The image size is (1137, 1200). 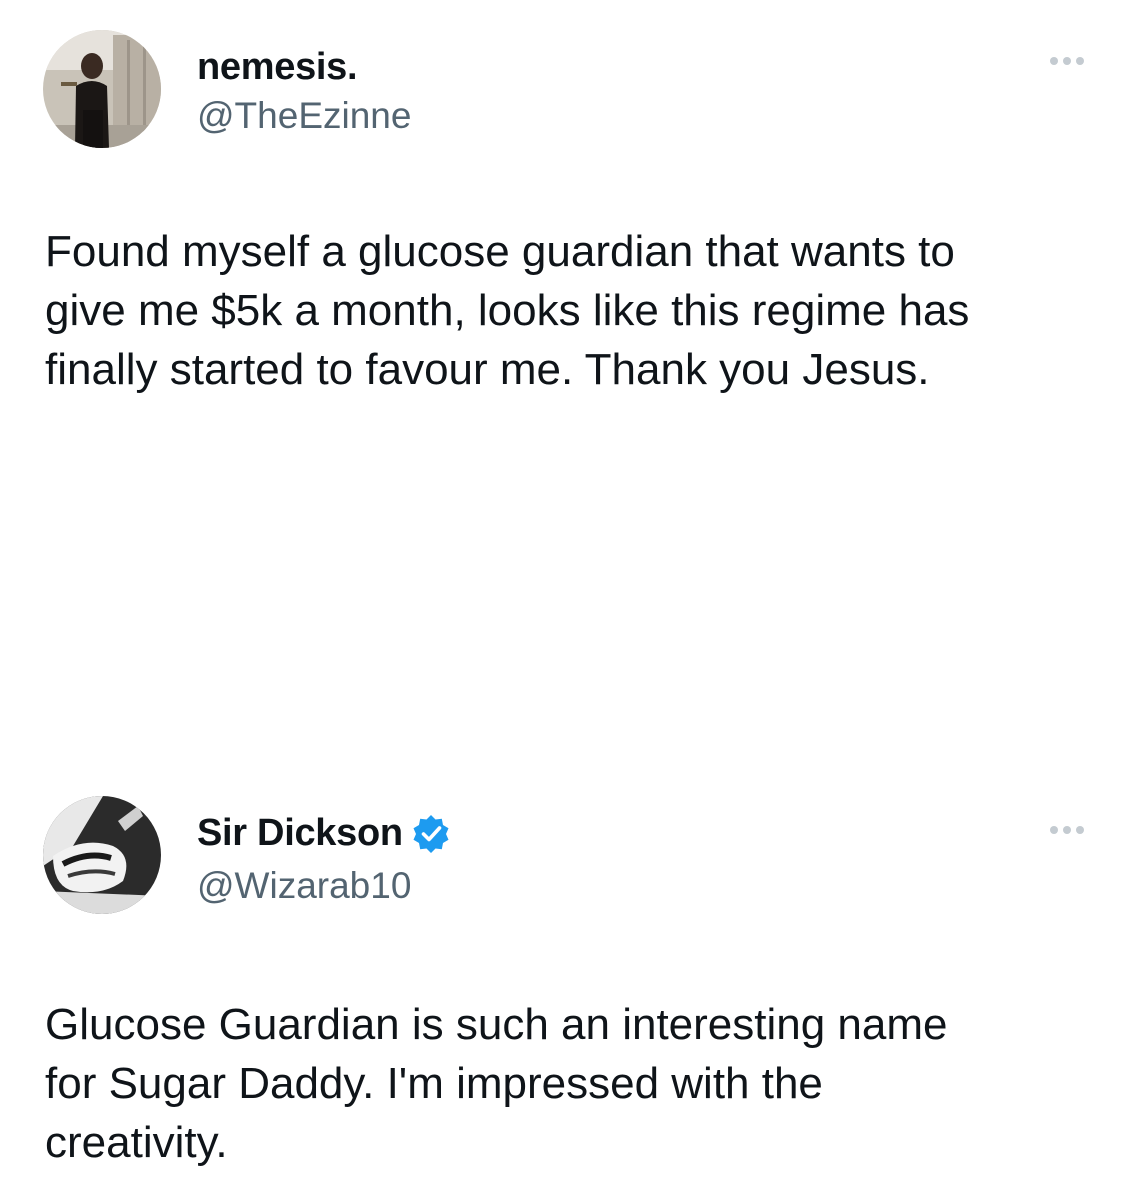 What do you see at coordinates (431, 833) in the screenshot?
I see `verified-badge-icon` at bounding box center [431, 833].